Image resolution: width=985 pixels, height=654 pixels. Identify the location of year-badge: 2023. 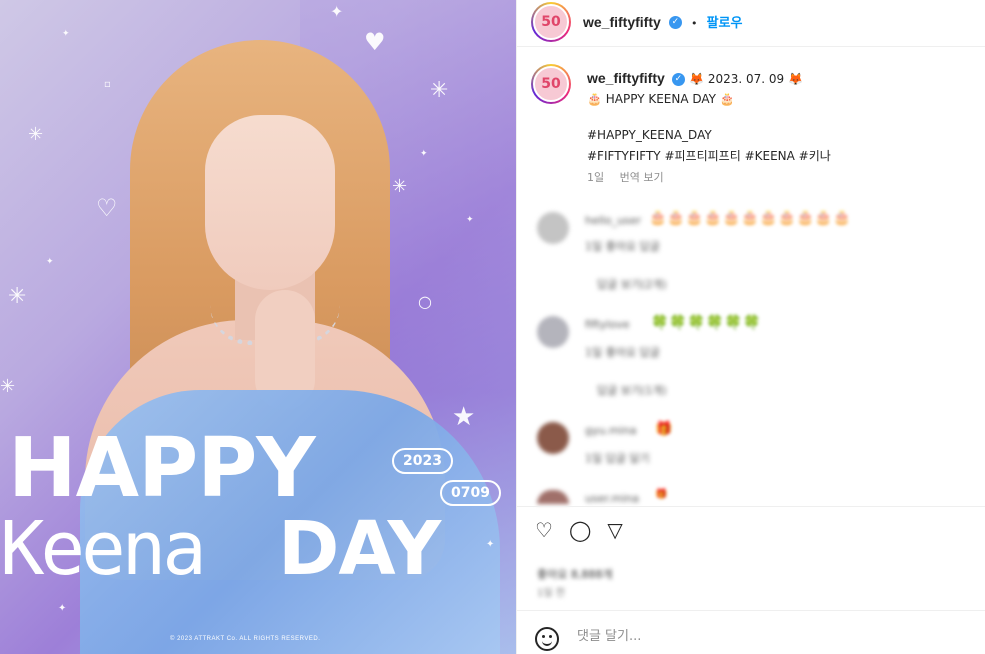
(422, 461).